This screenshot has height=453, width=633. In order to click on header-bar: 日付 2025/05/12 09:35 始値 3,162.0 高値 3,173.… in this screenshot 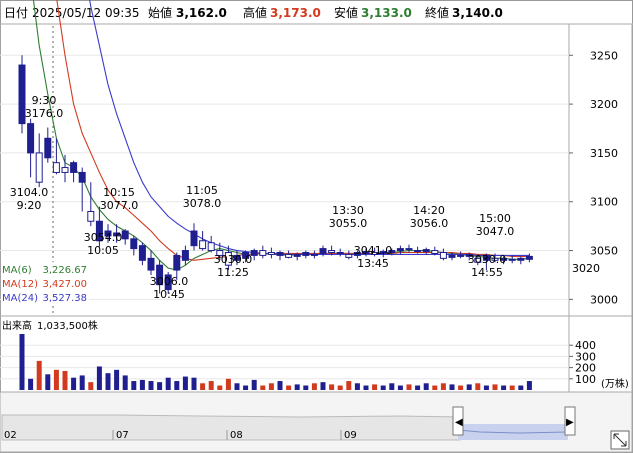, I will do `click(253, 12)`.